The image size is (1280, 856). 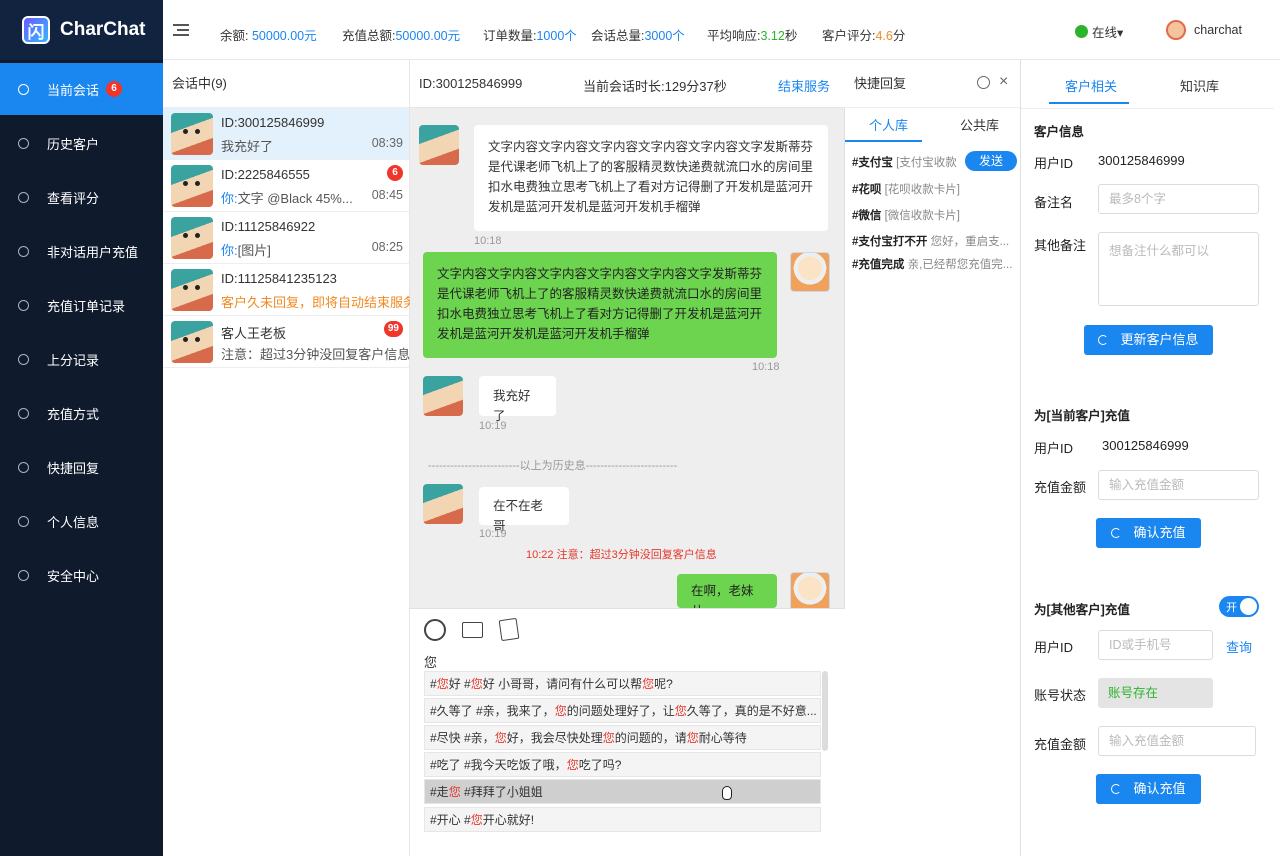 I want to click on recharge-toggle: 开, so click(x=1239, y=606).